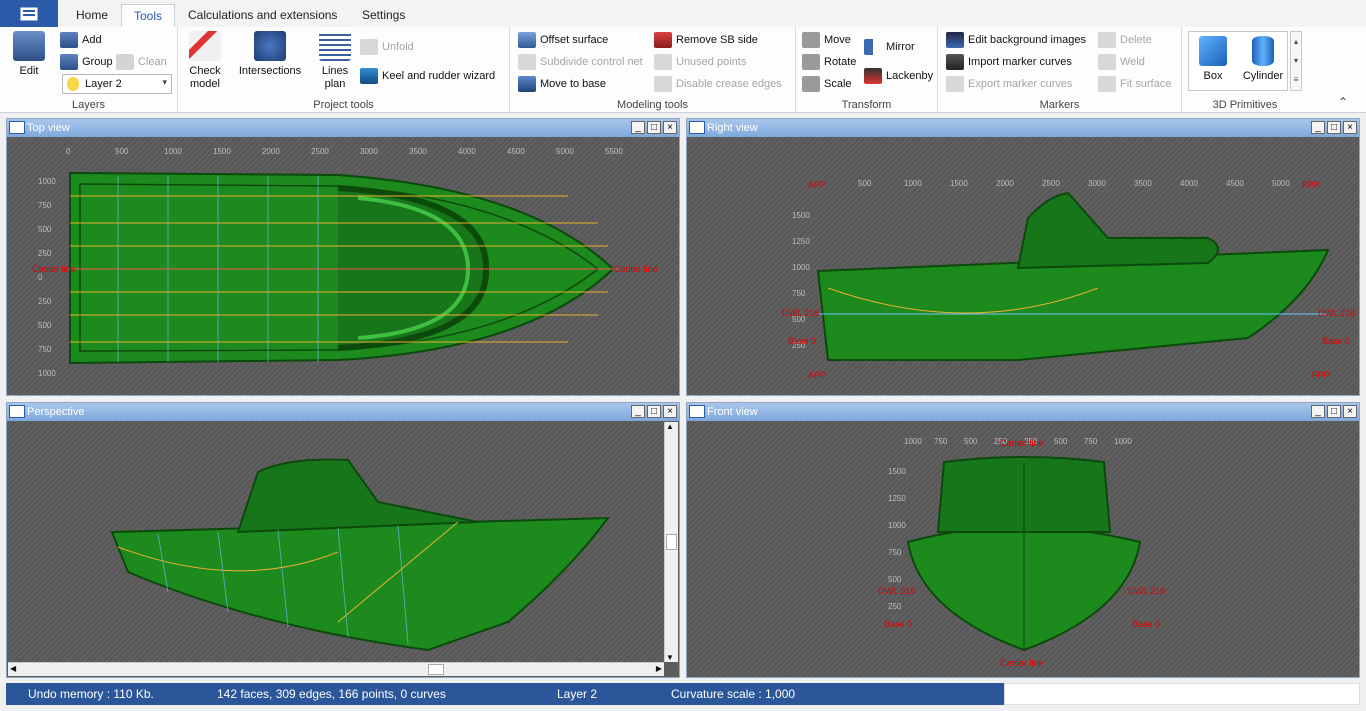 The height and width of the screenshot is (711, 1366). I want to click on import-marker-curves-button: Import marker curves, so click(1009, 62).